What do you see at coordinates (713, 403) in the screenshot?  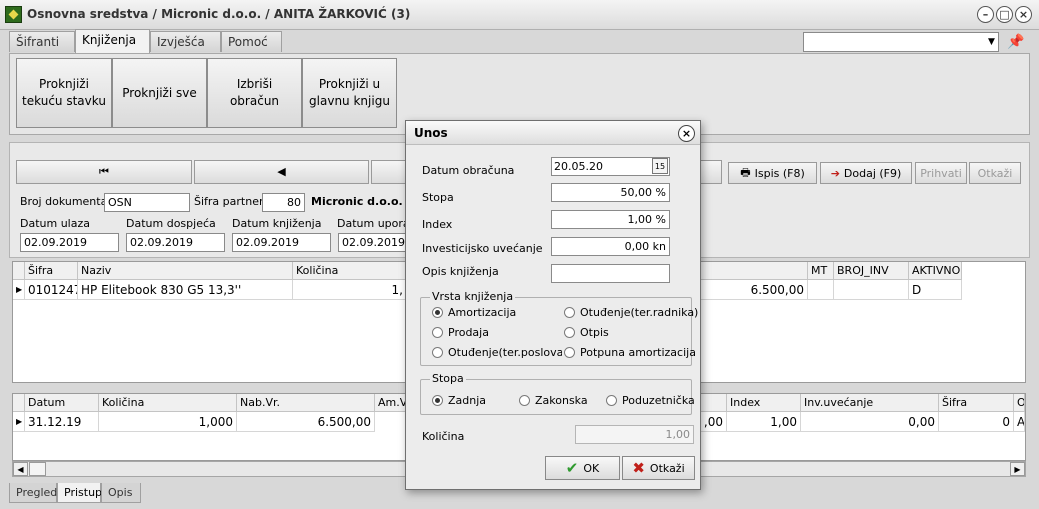 I see `col-before-index` at bounding box center [713, 403].